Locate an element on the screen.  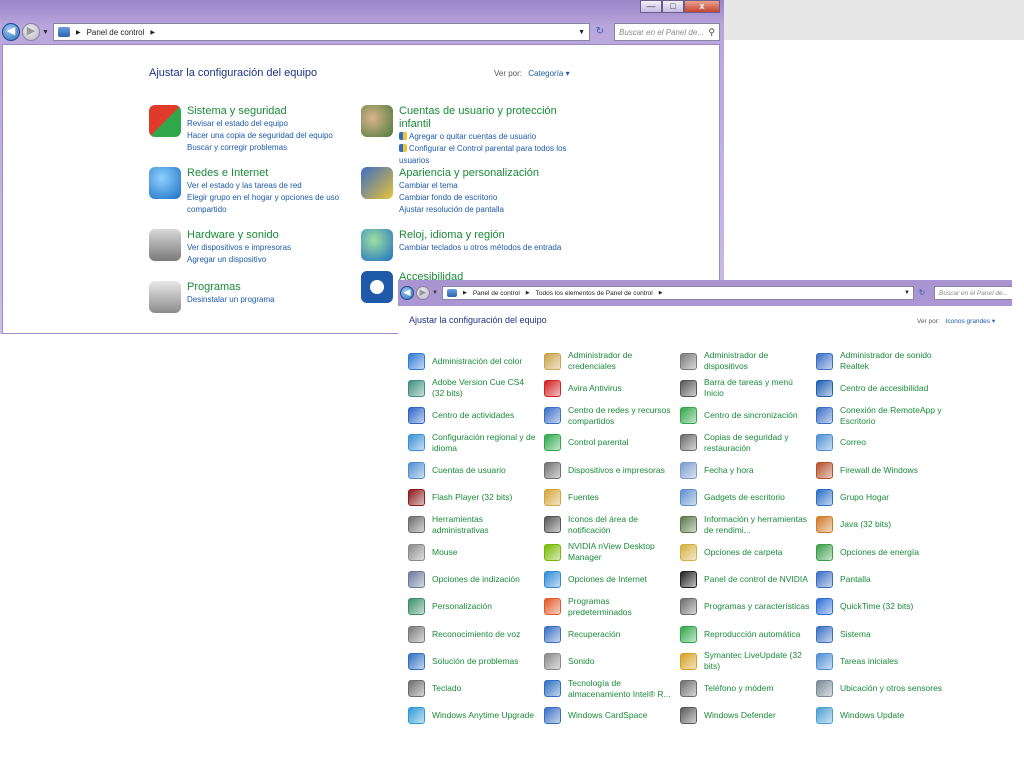
category-title: Cuentas de usuario y protección infantil is located at coordinates (485, 118).